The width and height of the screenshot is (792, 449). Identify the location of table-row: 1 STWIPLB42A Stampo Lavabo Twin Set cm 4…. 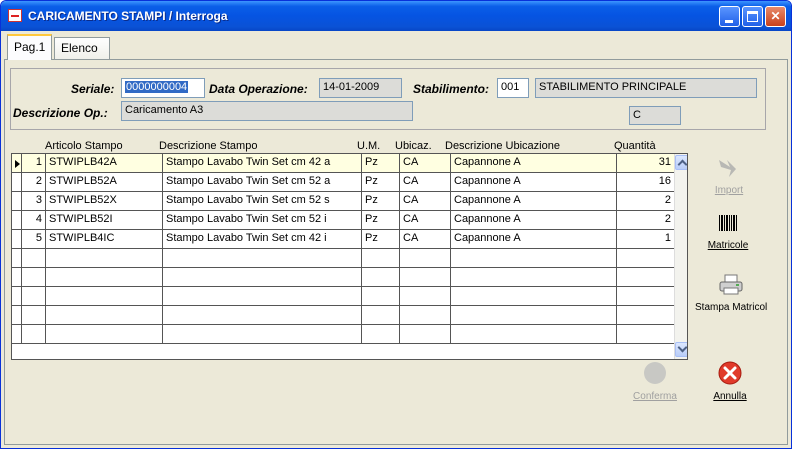
(343, 163).